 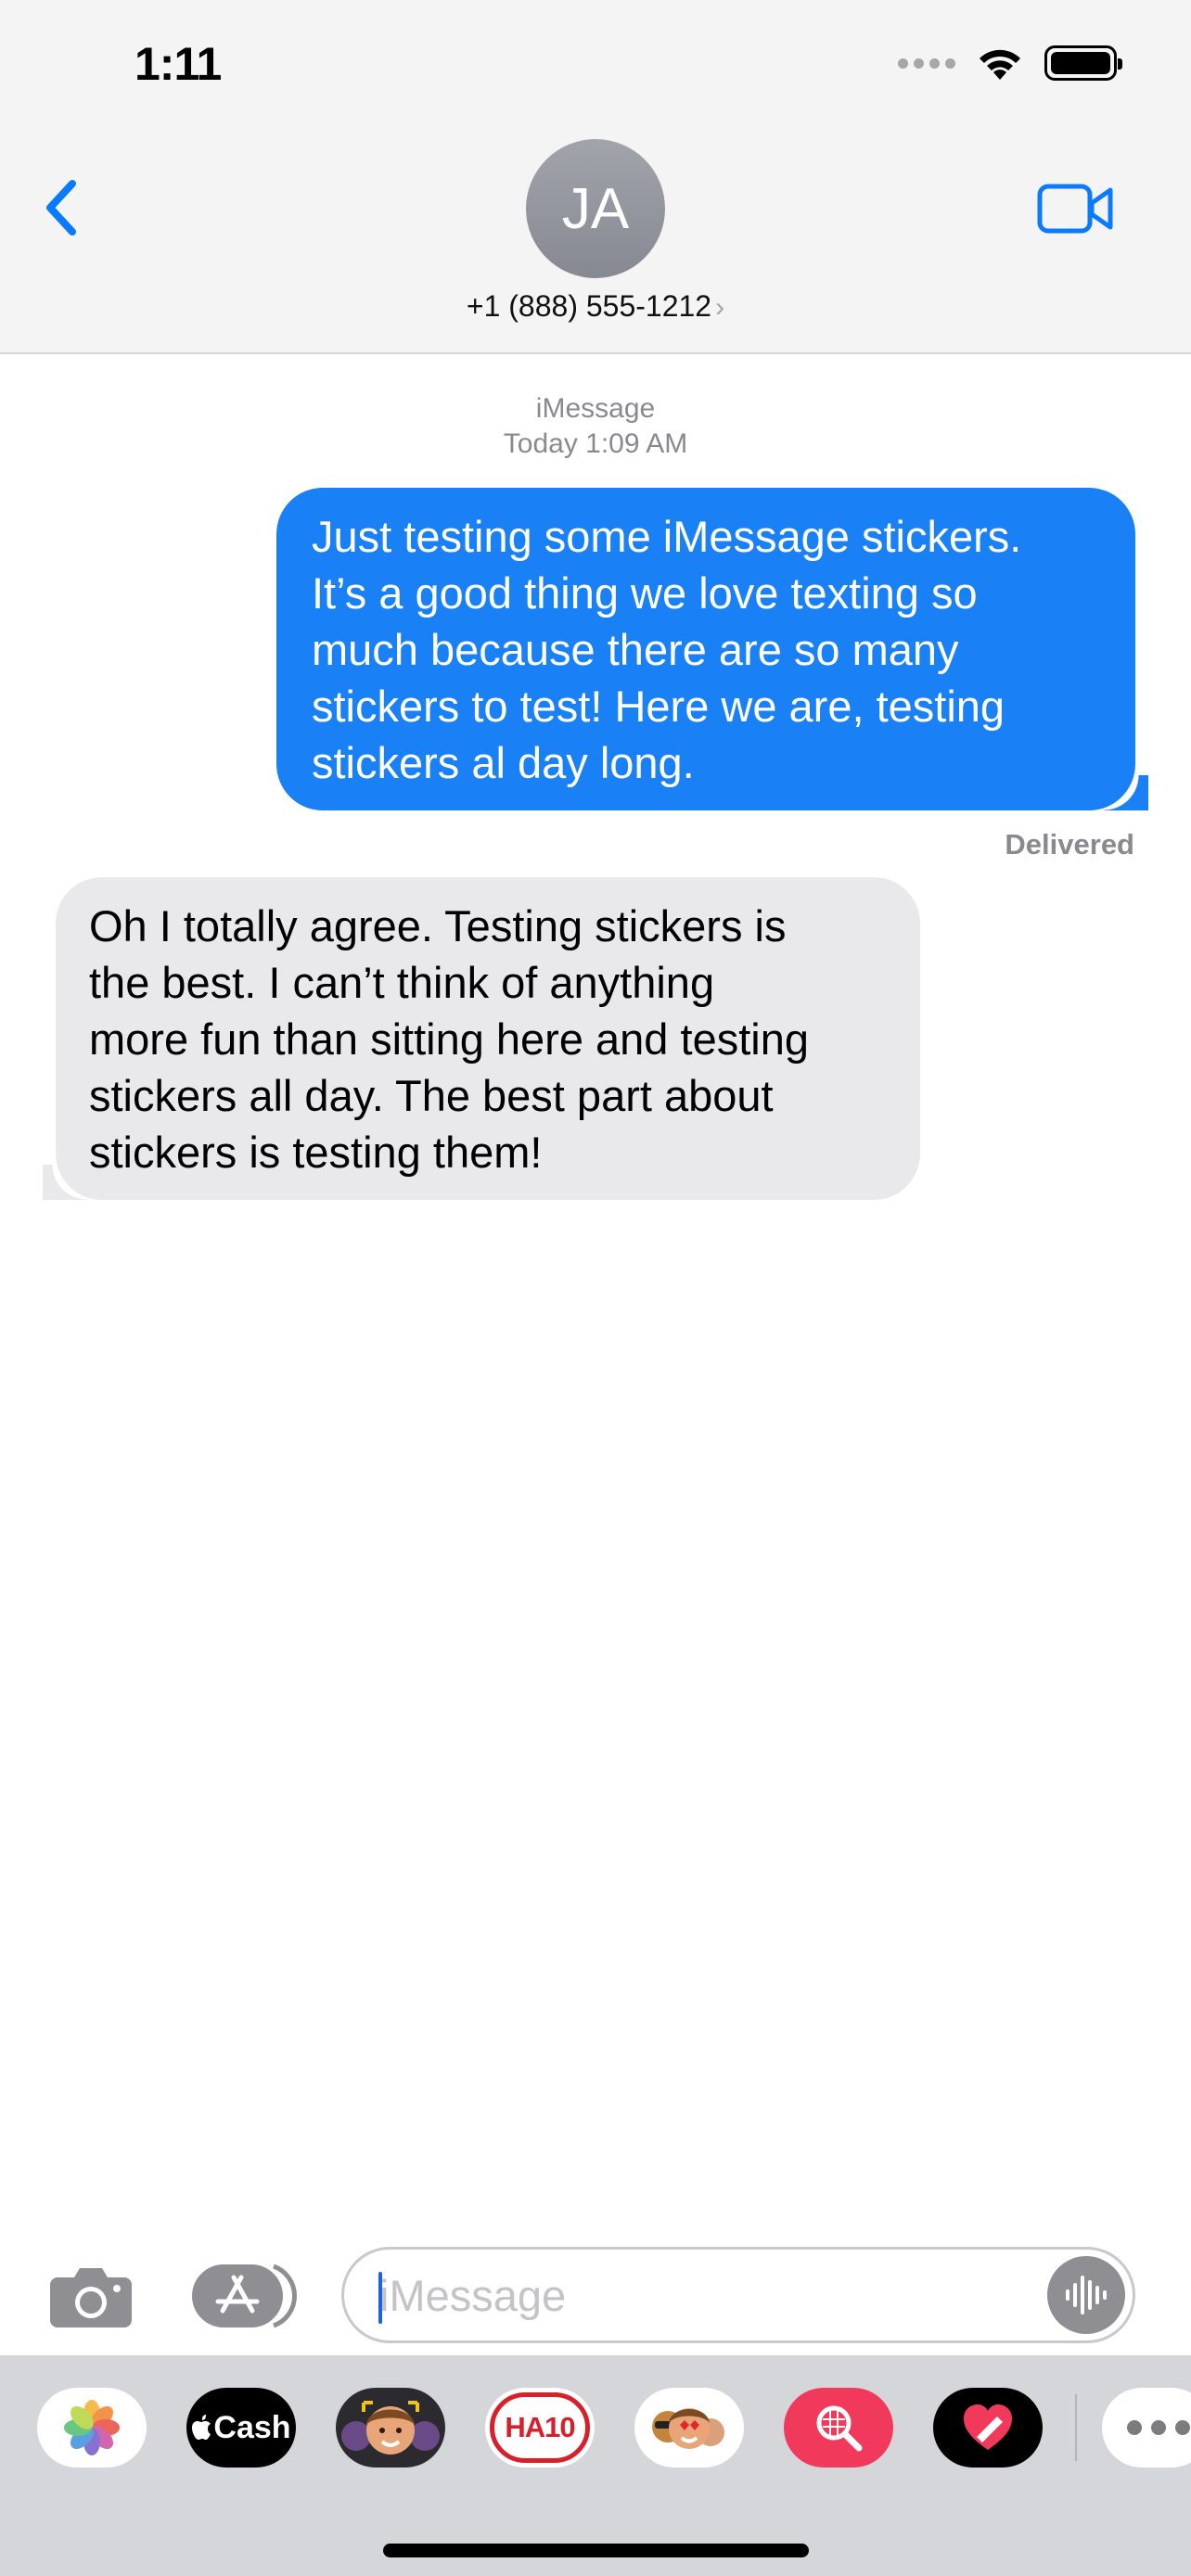 I want to click on memoji-app-icon, so click(x=390, y=2428).